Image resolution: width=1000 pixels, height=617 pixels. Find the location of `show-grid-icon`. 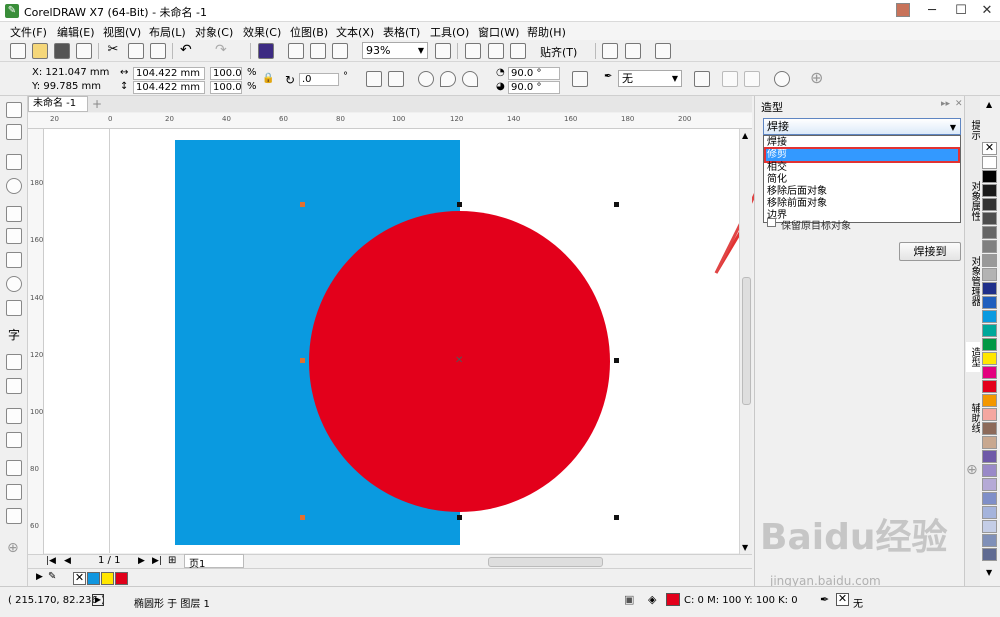

show-grid-icon is located at coordinates (496, 51).